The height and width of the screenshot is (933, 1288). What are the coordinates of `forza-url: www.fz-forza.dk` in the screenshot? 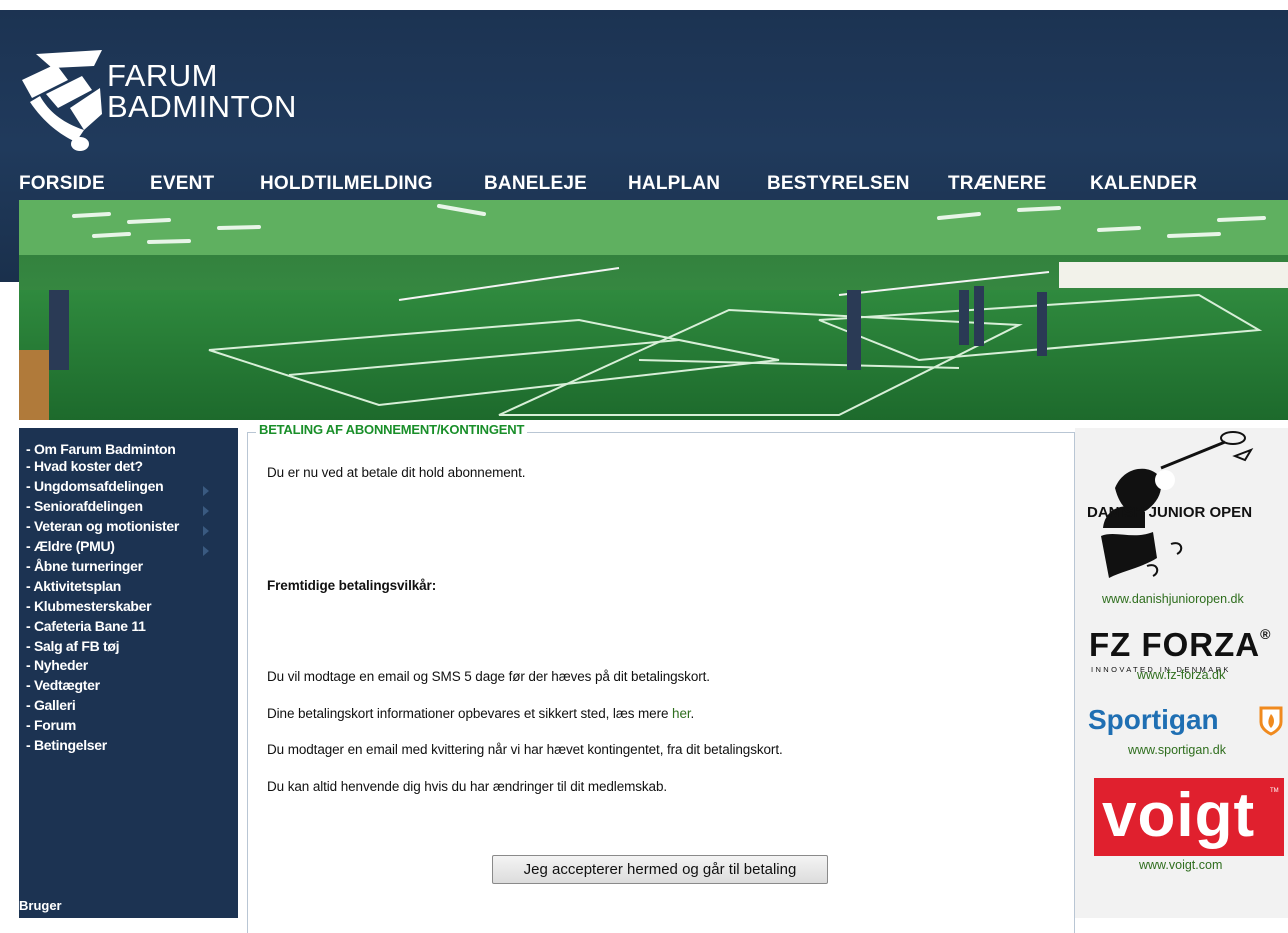 It's located at (1181, 675).